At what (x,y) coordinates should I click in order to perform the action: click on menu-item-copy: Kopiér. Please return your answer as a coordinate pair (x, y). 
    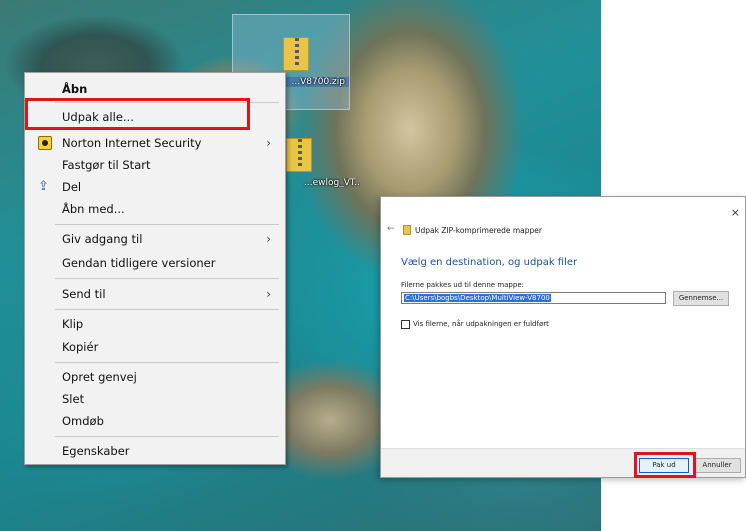
    Looking at the image, I should click on (155, 347).